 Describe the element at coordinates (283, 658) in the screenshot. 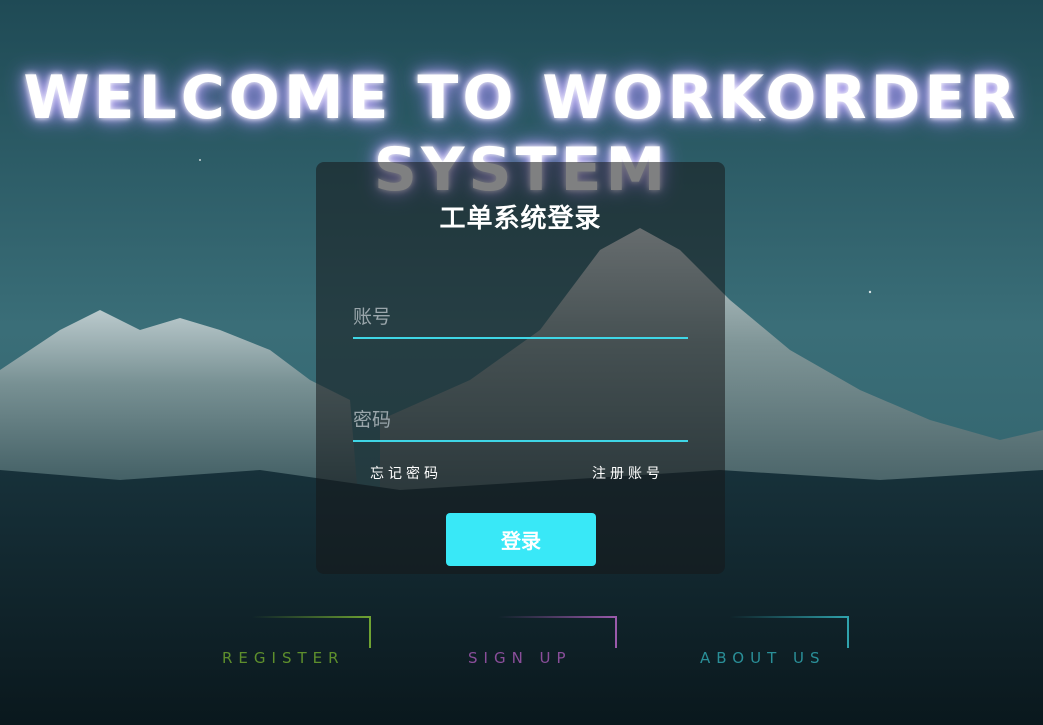

I see `footer-label-register: REGISTER` at that location.